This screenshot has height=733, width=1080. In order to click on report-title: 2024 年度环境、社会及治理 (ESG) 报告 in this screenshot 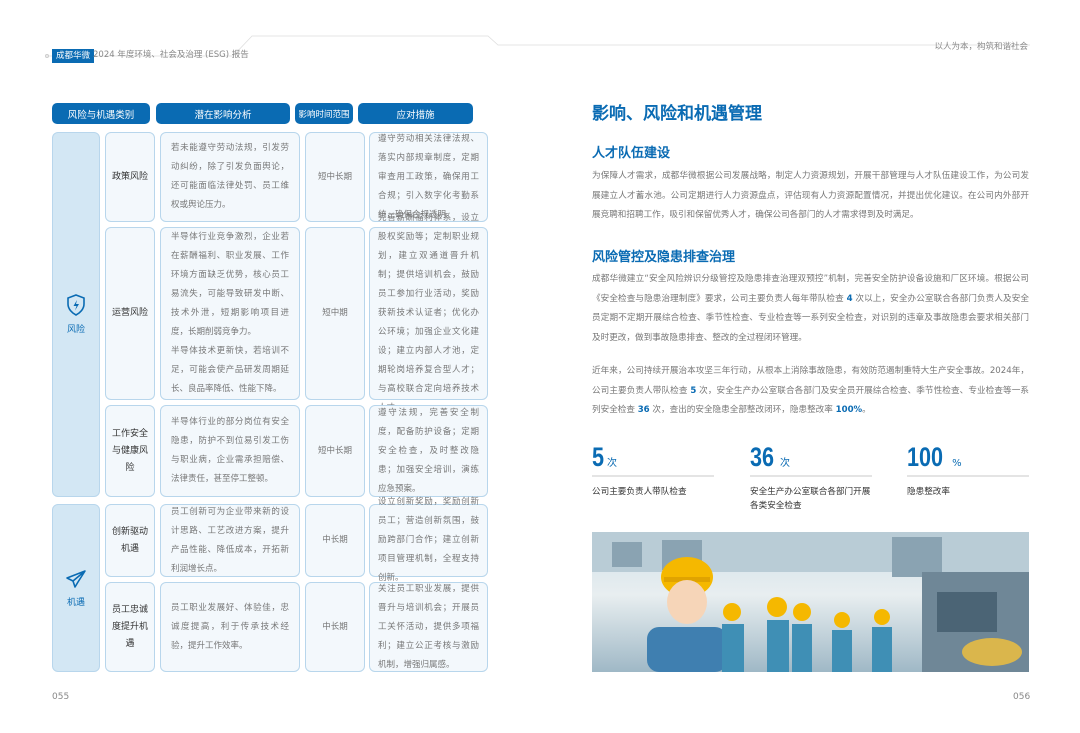, I will do `click(171, 55)`.